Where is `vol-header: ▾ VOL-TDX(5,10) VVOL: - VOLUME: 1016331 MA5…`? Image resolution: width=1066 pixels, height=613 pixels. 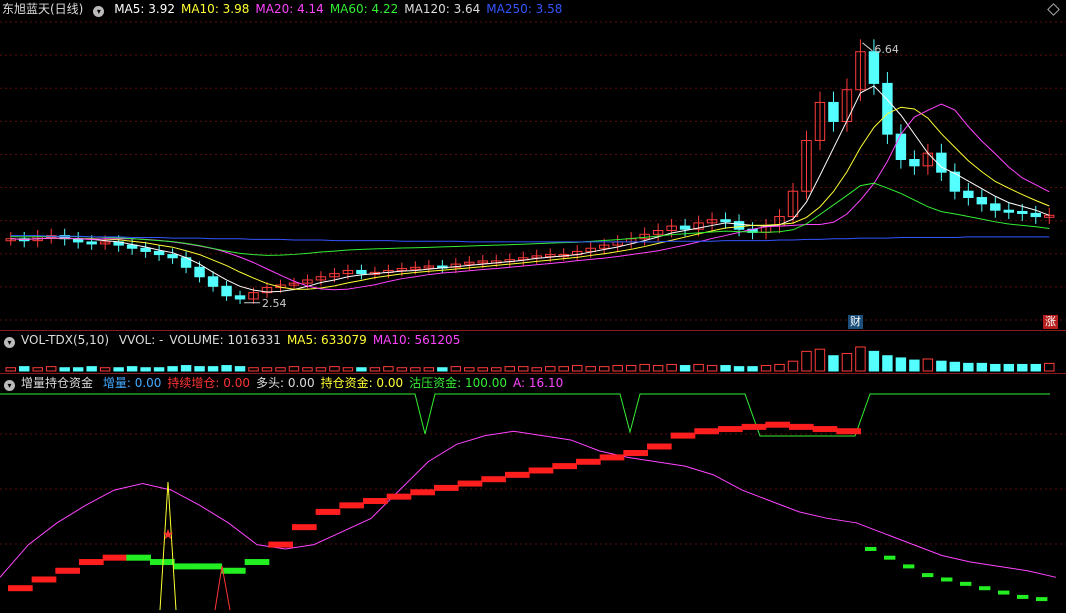 vol-header: ▾ VOL-TDX(5,10) VVOL: - VOLUME: 1016331 MA5… is located at coordinates (236, 340).